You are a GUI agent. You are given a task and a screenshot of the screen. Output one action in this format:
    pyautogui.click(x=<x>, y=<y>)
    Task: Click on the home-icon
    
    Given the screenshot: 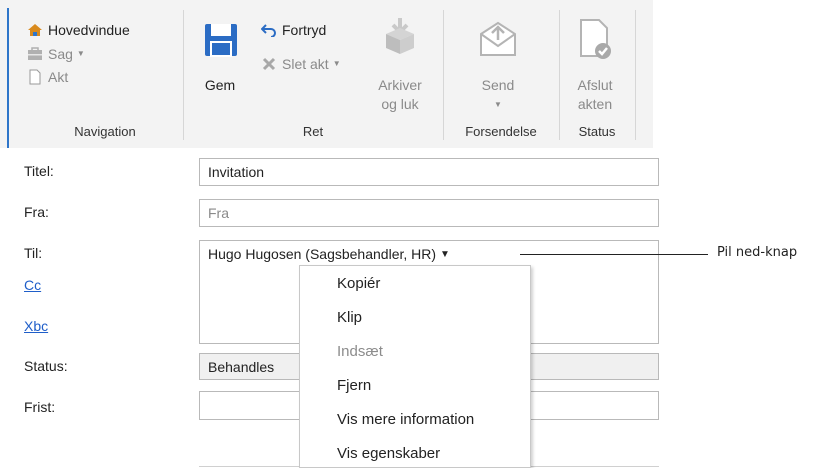 What is the action you would take?
    pyautogui.click(x=35, y=30)
    